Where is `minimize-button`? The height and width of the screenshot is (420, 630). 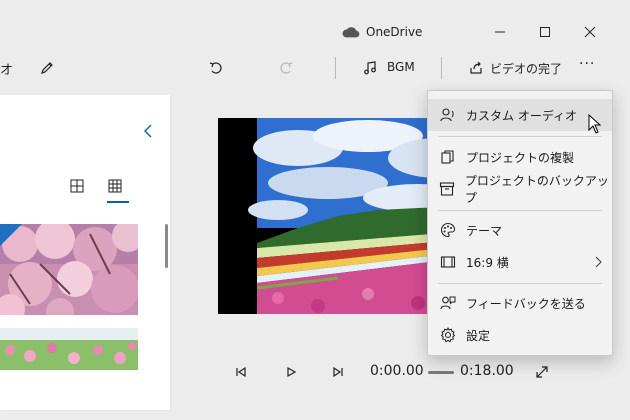
minimize-button is located at coordinates (500, 32).